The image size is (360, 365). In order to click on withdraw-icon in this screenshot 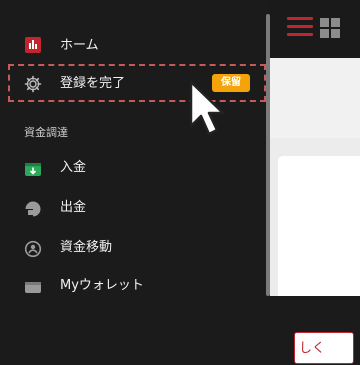, I will do `click(33, 209)`.